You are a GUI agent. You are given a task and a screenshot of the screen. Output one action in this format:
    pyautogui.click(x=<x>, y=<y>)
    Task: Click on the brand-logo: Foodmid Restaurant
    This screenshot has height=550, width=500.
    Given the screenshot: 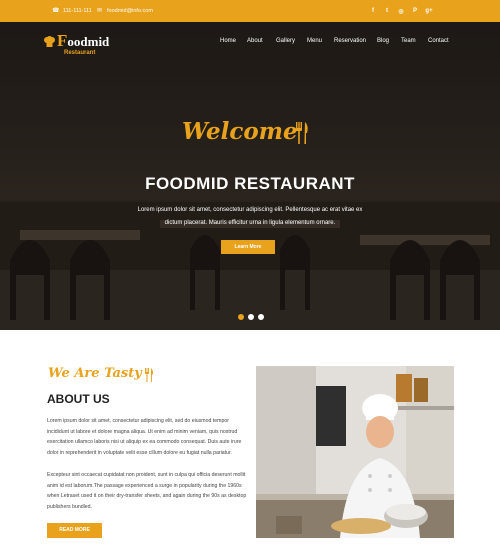 What is the action you would take?
    pyautogui.click(x=77, y=45)
    